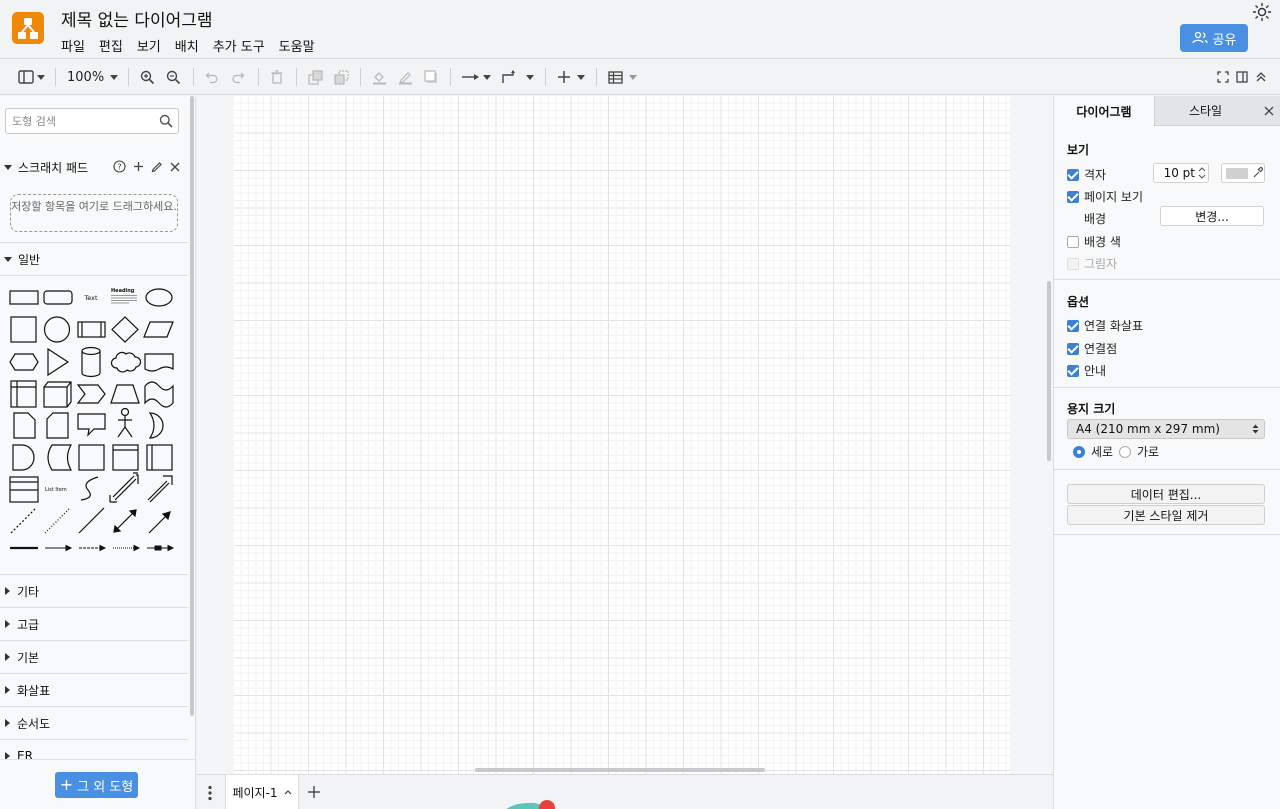 The width and height of the screenshot is (1280, 809). I want to click on radio-selected, so click(1079, 451).